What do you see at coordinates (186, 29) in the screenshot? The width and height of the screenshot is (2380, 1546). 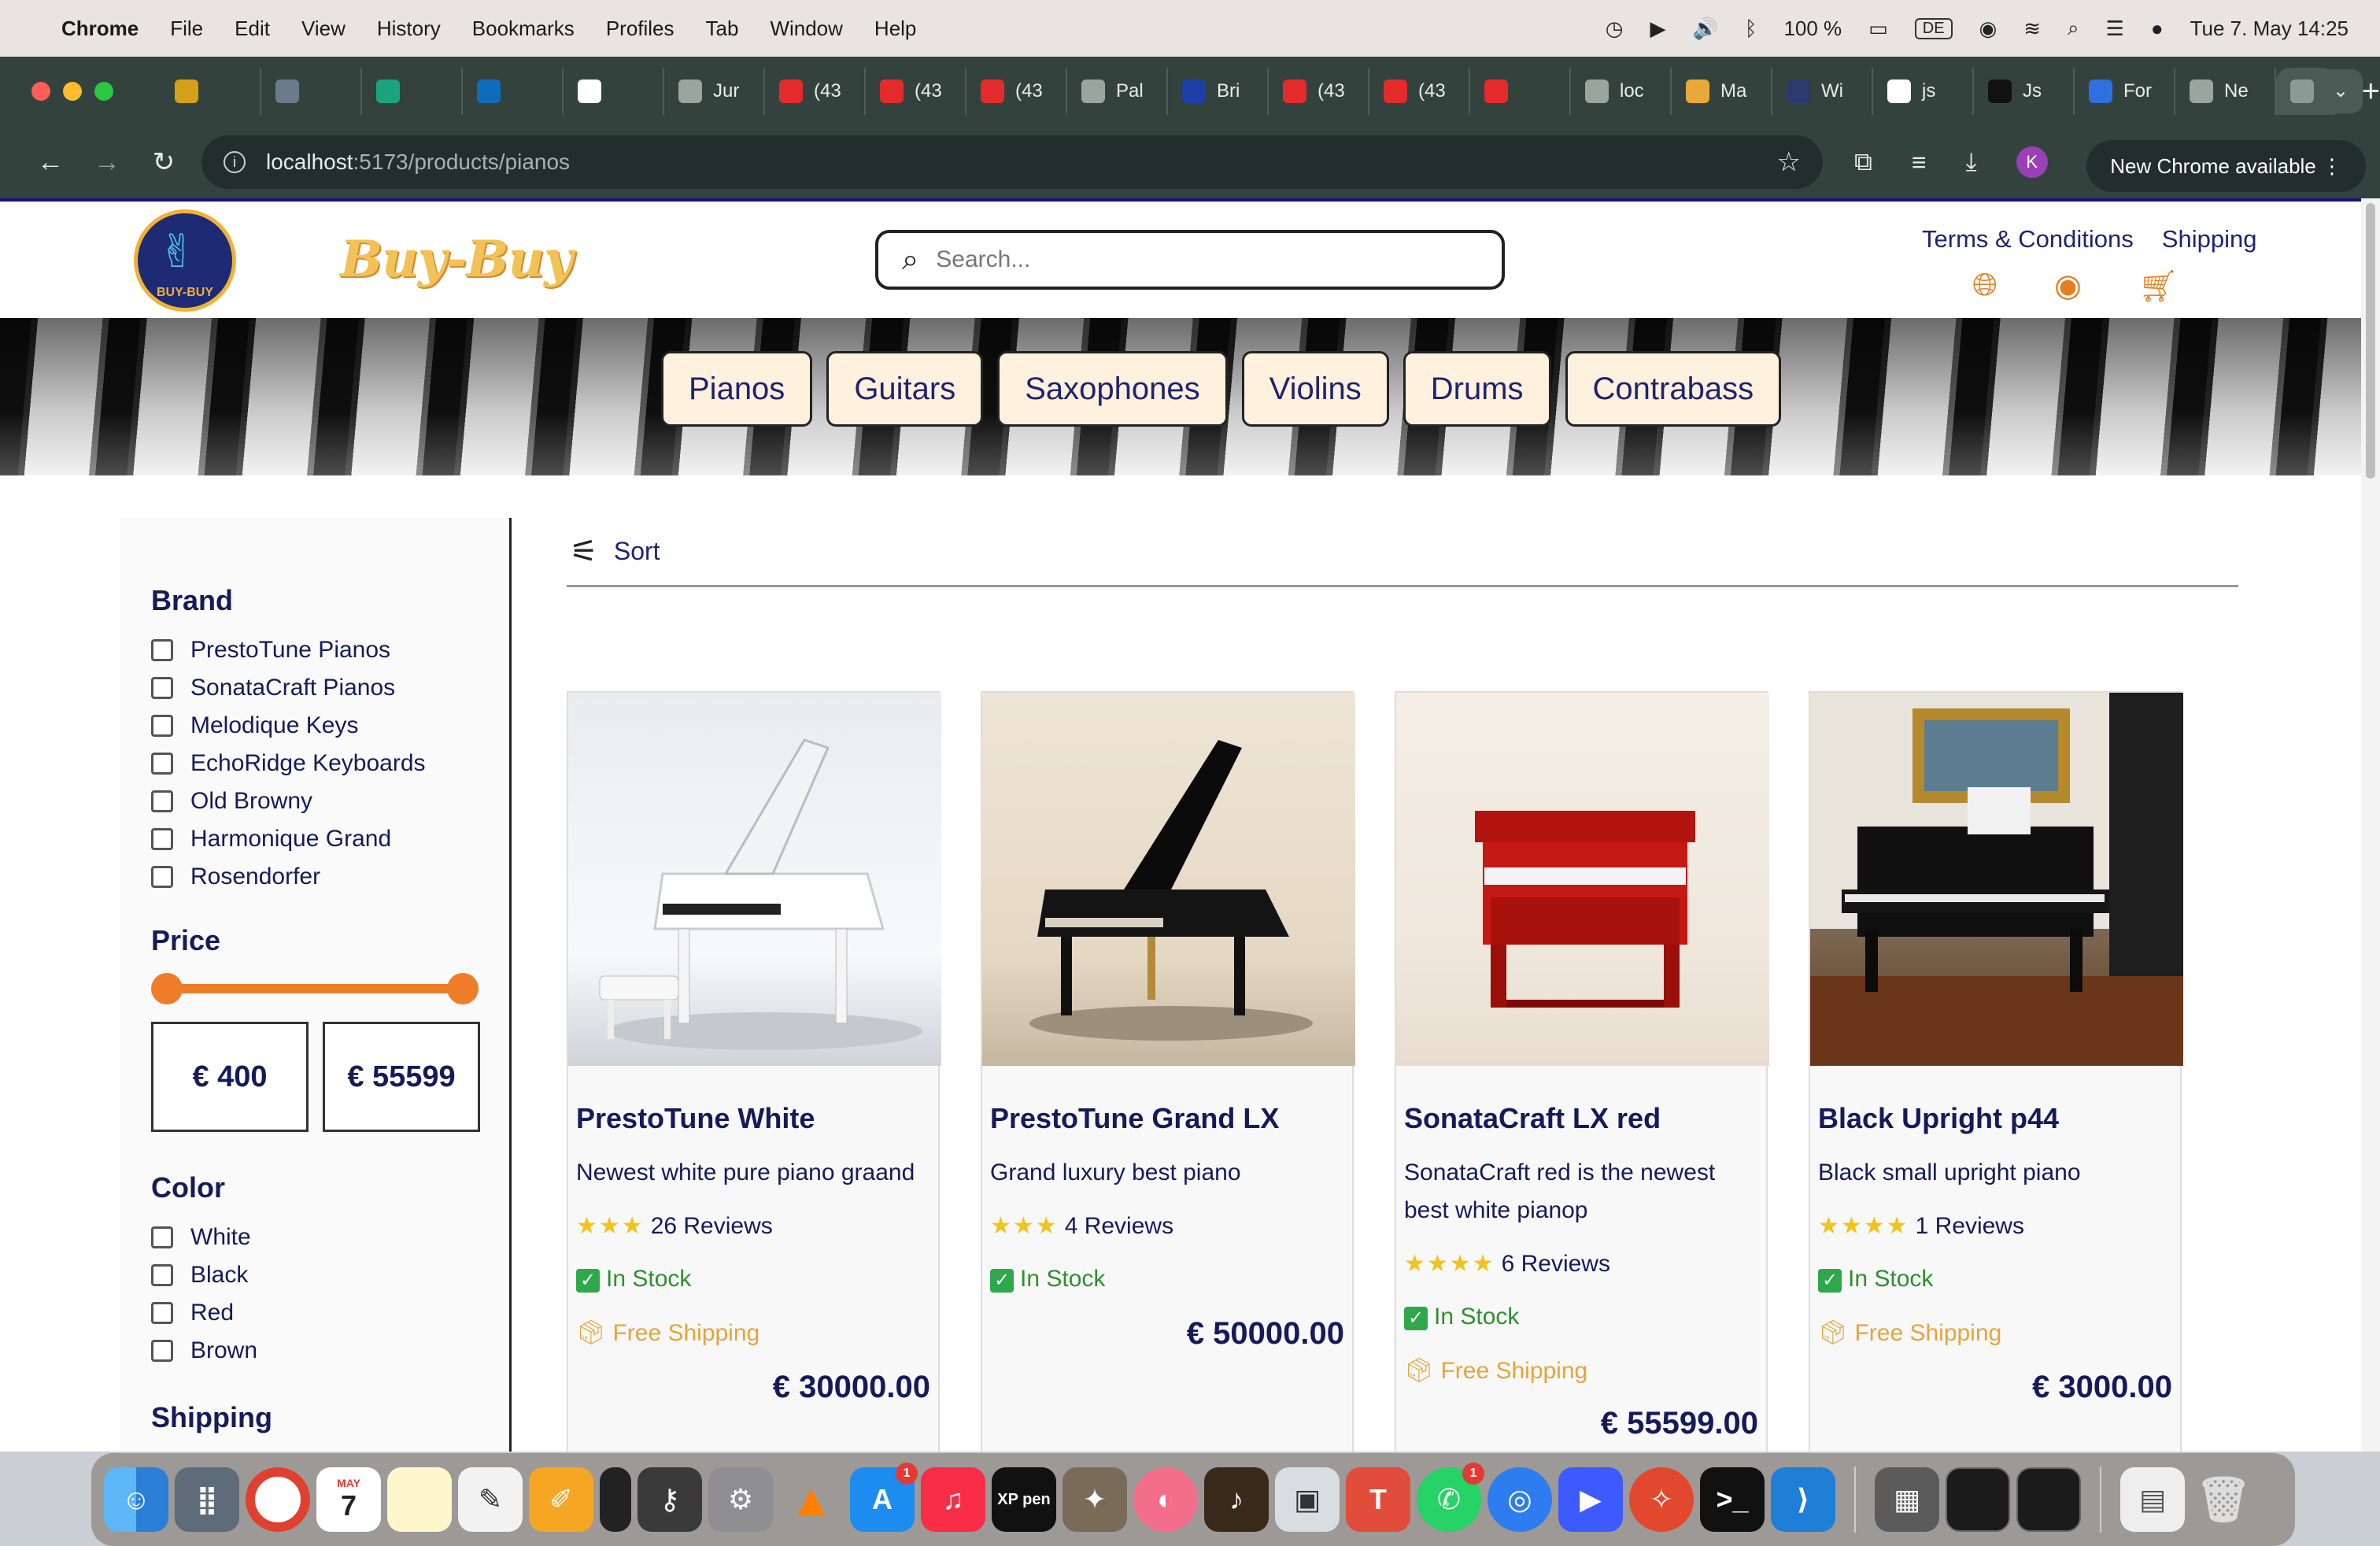 I see `menu-file: File` at bounding box center [186, 29].